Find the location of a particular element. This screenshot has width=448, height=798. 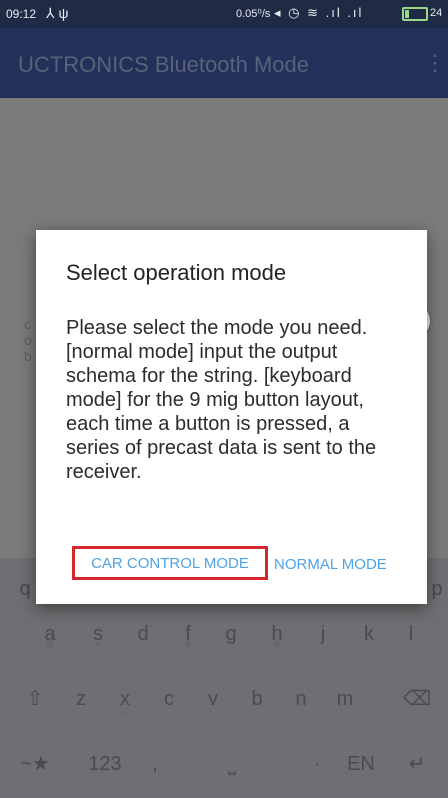

overflow-menu-icon: ⋮ is located at coordinates (435, 63).